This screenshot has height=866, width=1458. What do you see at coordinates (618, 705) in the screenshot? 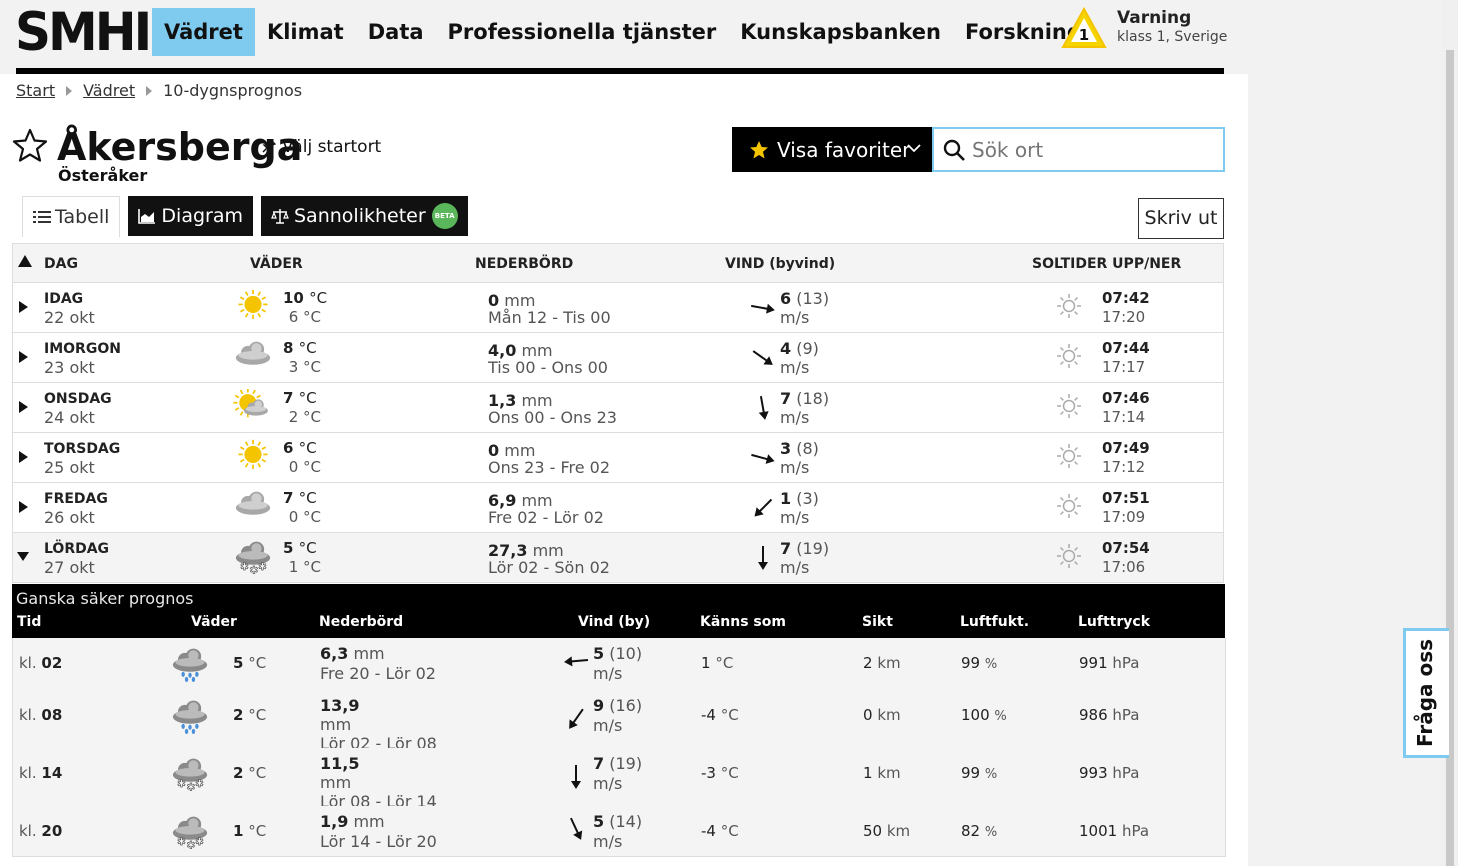
I see `hour-wind: 9 (16)` at bounding box center [618, 705].